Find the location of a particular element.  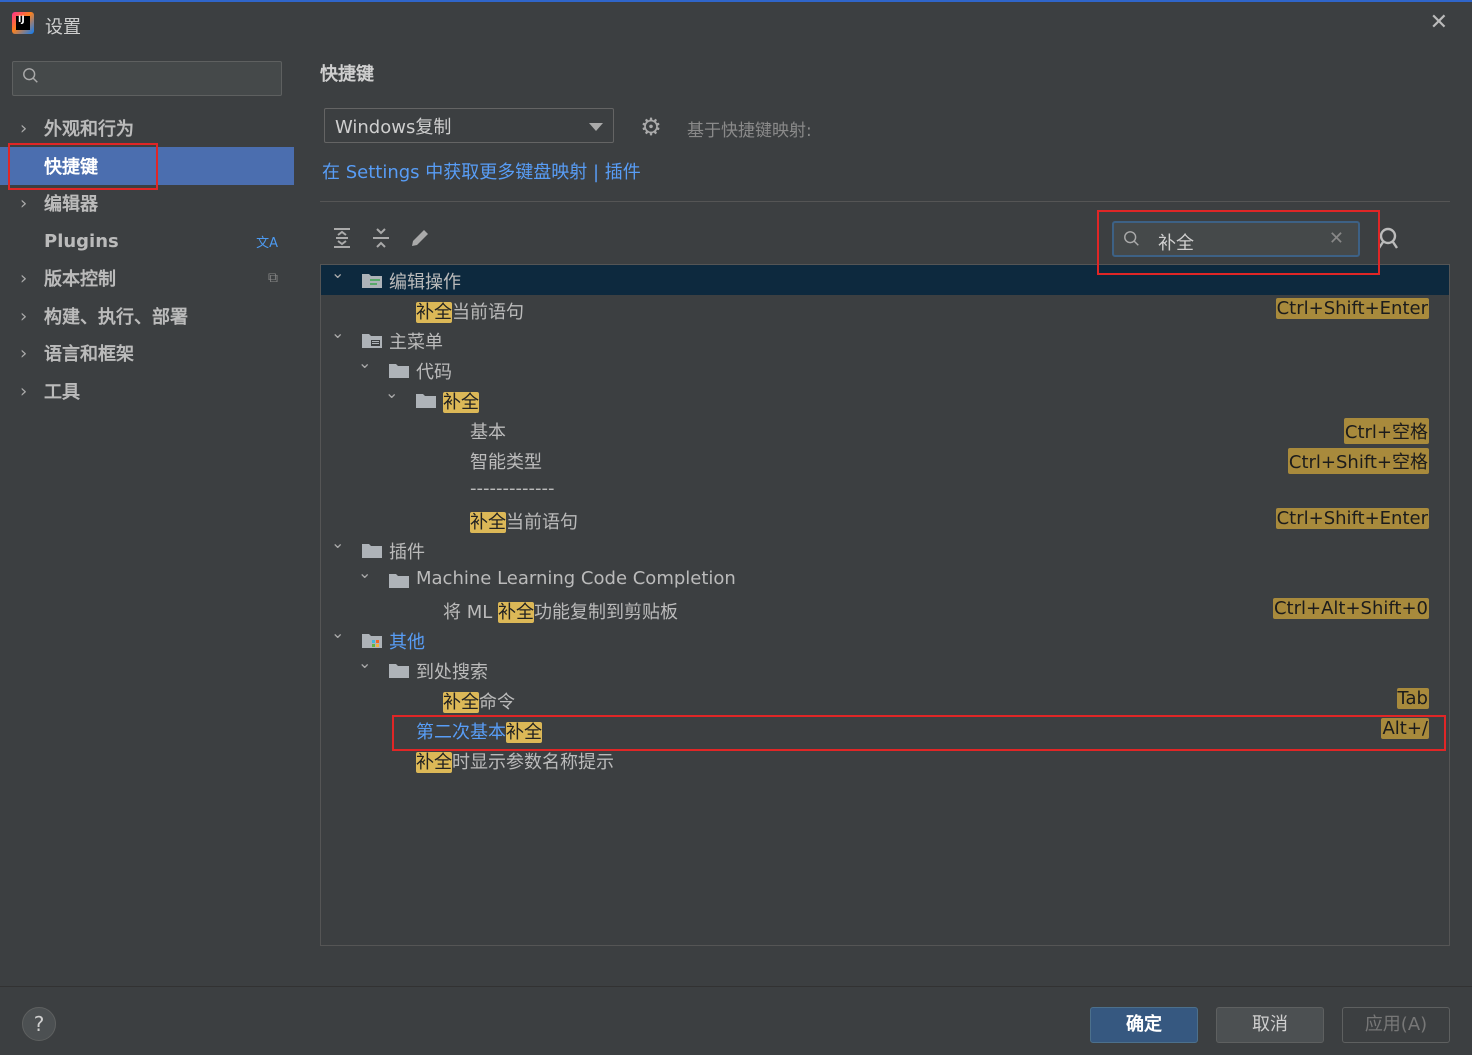

tree-row: ⌄ 插件 is located at coordinates (885, 549).